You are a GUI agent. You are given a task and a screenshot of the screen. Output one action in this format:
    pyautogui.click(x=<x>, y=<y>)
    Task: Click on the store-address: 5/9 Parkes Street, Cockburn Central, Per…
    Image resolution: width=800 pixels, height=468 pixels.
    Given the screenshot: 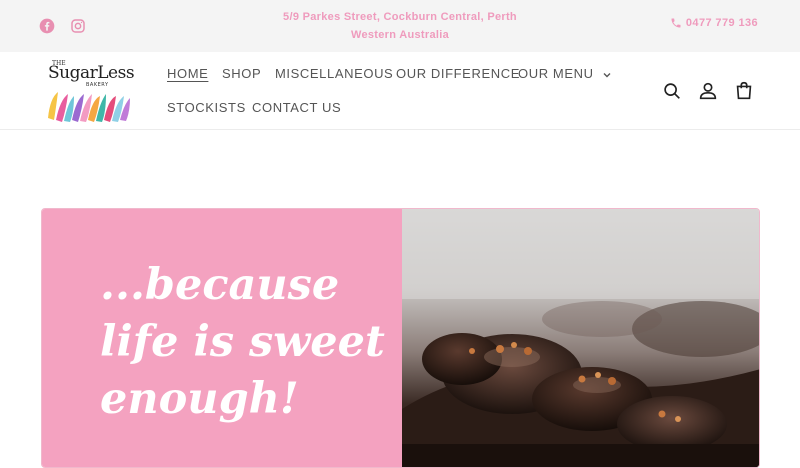 What is the action you would take?
    pyautogui.click(x=400, y=26)
    